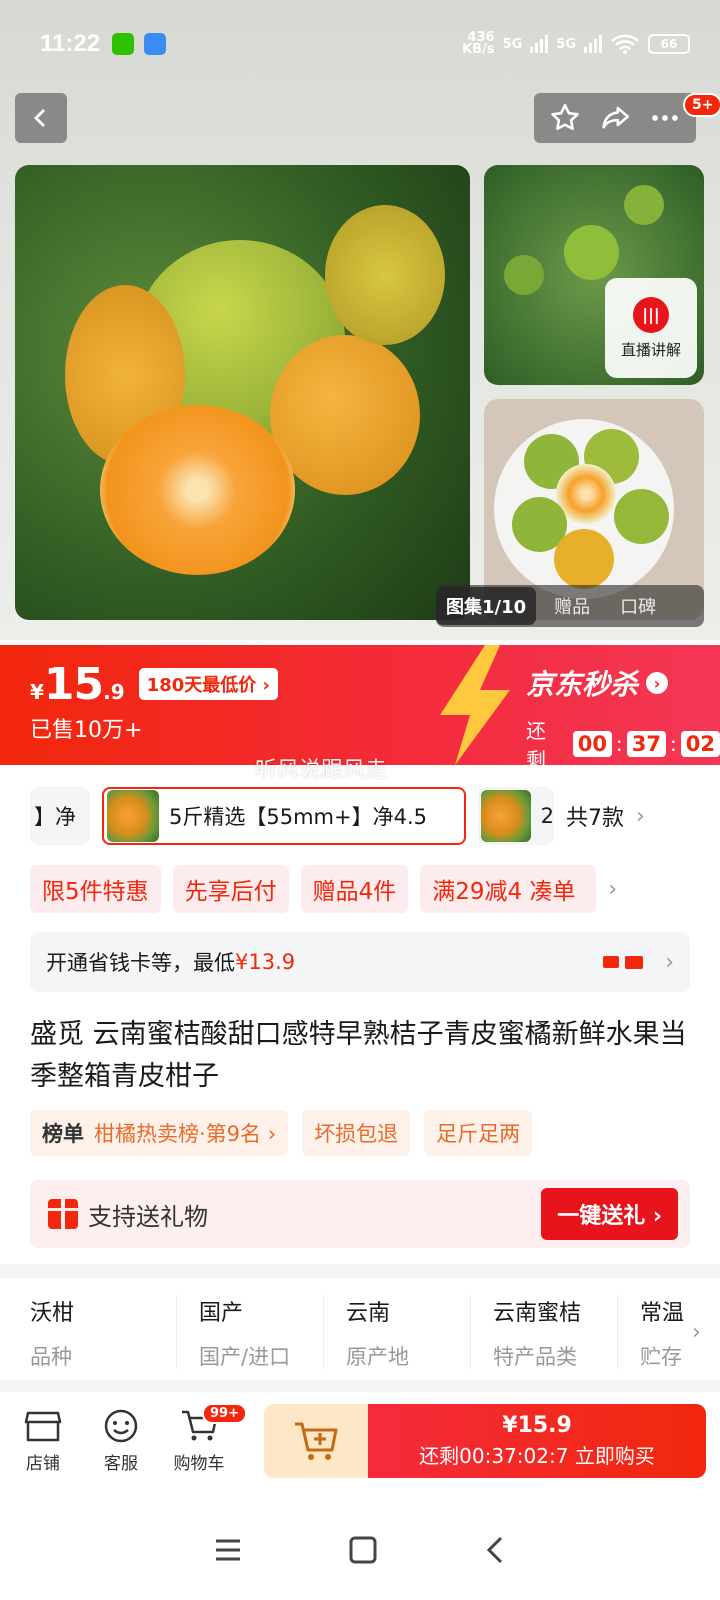 The width and height of the screenshot is (720, 1600). Describe the element at coordinates (646, 744) in the screenshot. I see `countdown-minutes: 37` at that location.